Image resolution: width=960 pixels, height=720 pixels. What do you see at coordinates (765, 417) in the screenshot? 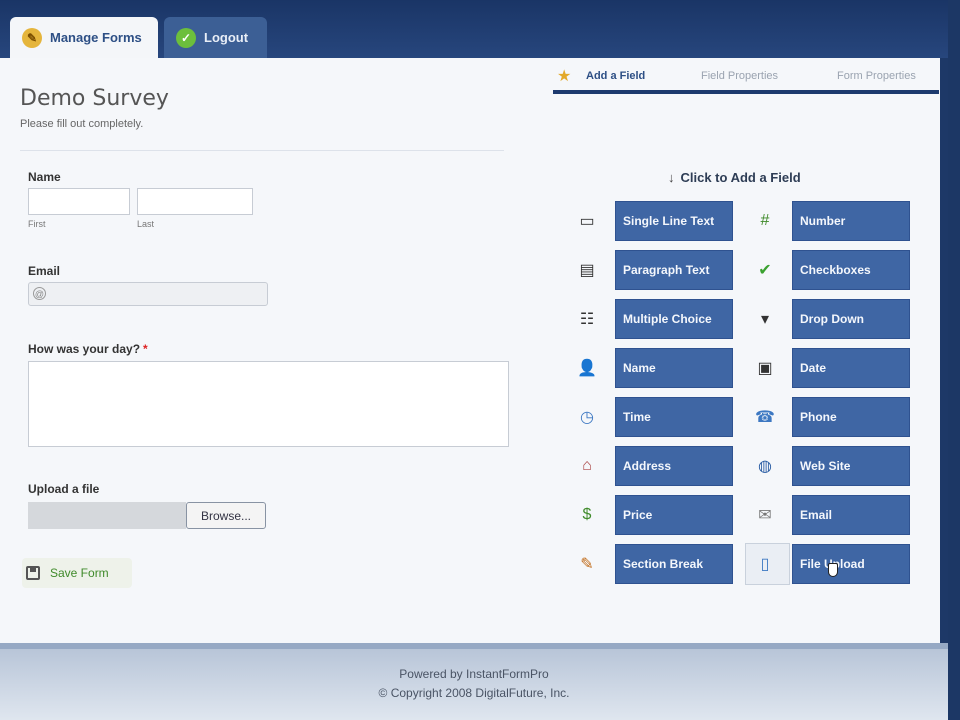
I see `phone-icon: ☎` at bounding box center [765, 417].